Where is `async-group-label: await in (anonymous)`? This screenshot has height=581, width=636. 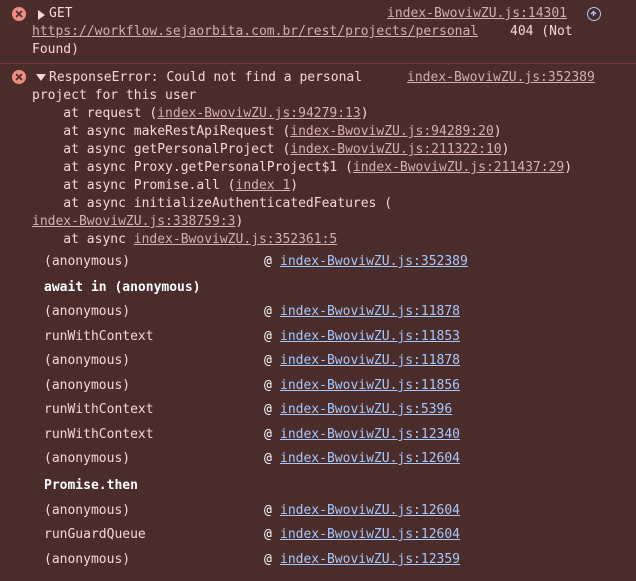
async-group-label: await in (anonymous) is located at coordinates (122, 287).